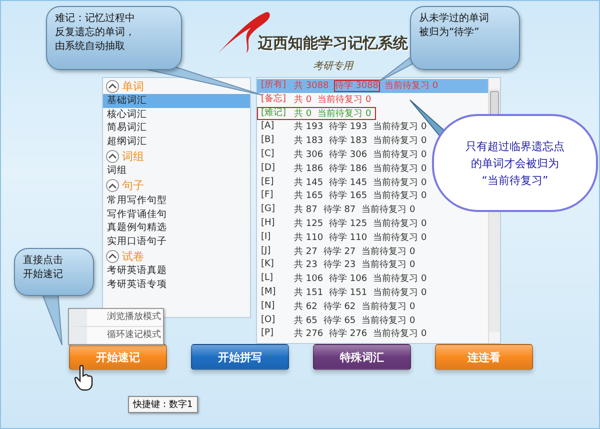 The width and height of the screenshot is (600, 429). What do you see at coordinates (333, 66) in the screenshot?
I see `app-subtitle: 考研专用` at bounding box center [333, 66].